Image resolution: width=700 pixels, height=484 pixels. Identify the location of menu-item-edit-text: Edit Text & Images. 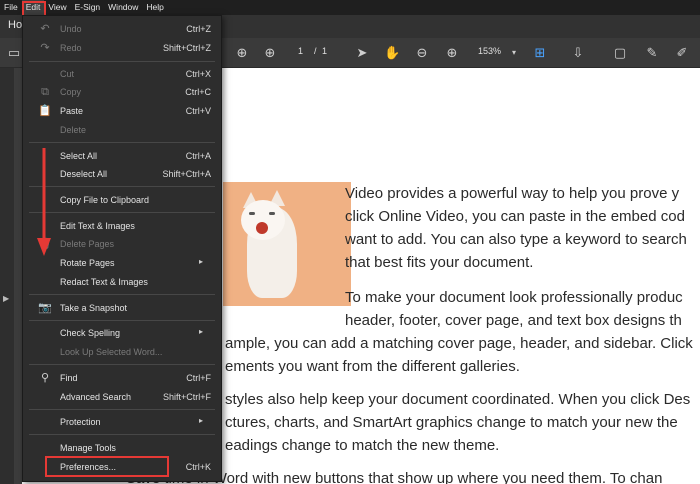
(122, 226).